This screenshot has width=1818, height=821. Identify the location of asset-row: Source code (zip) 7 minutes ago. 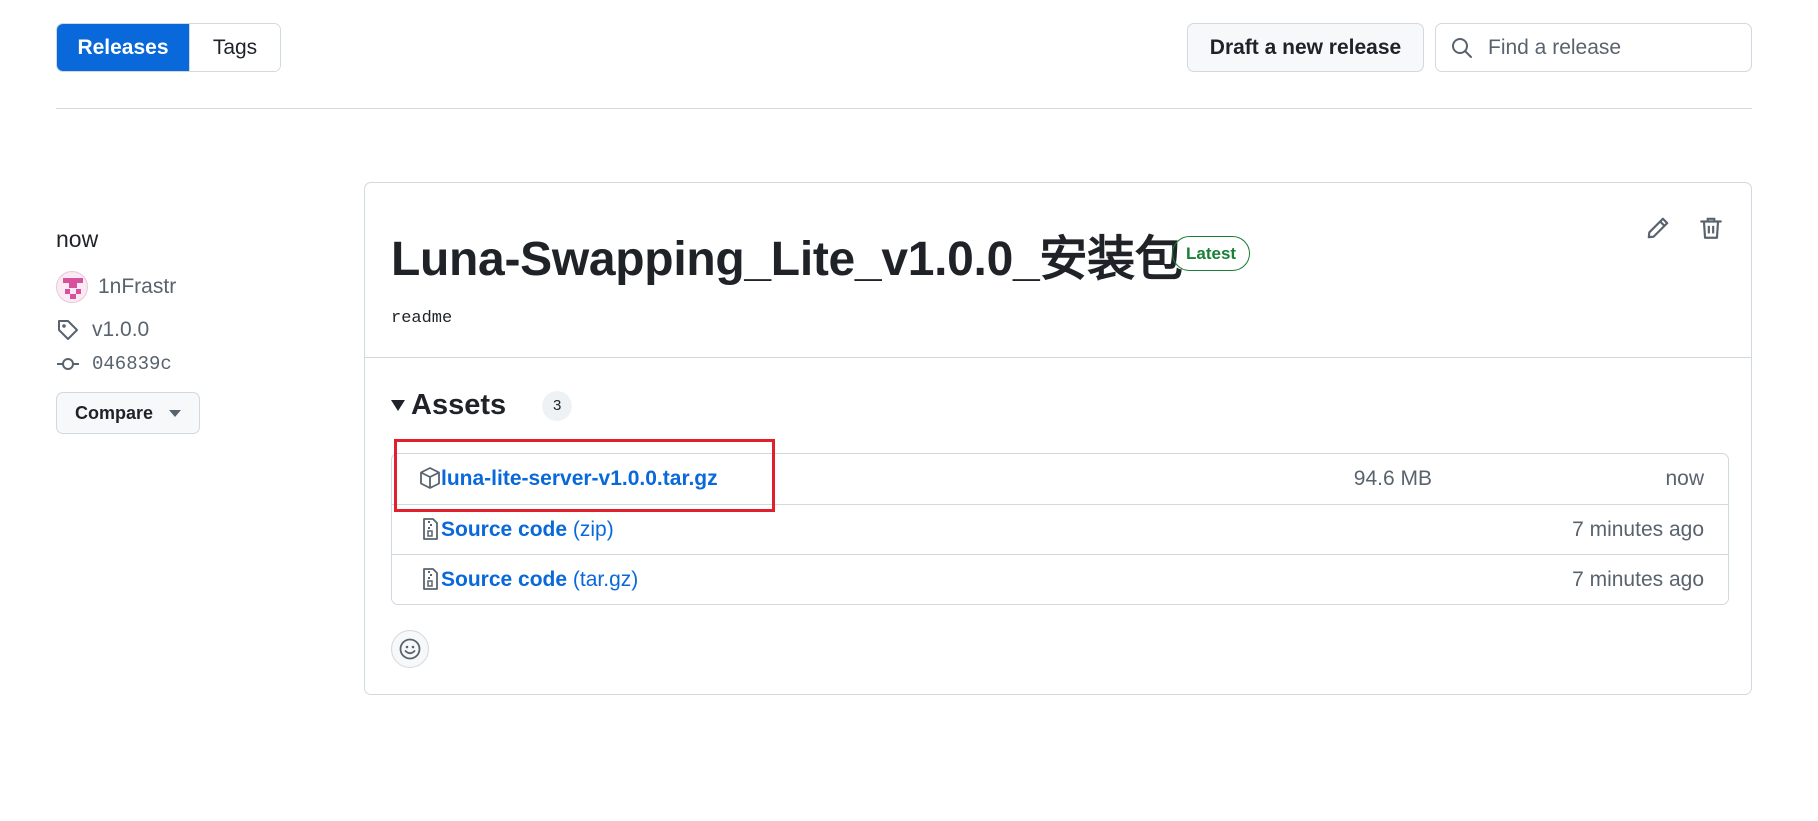
(1060, 529).